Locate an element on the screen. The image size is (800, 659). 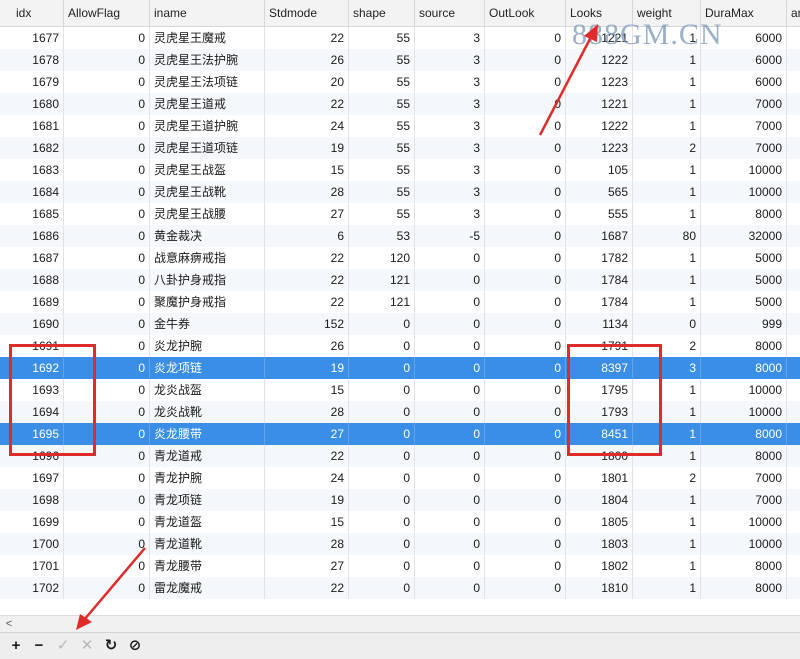
cell-duramax: 6000 is located at coordinates (744, 38).